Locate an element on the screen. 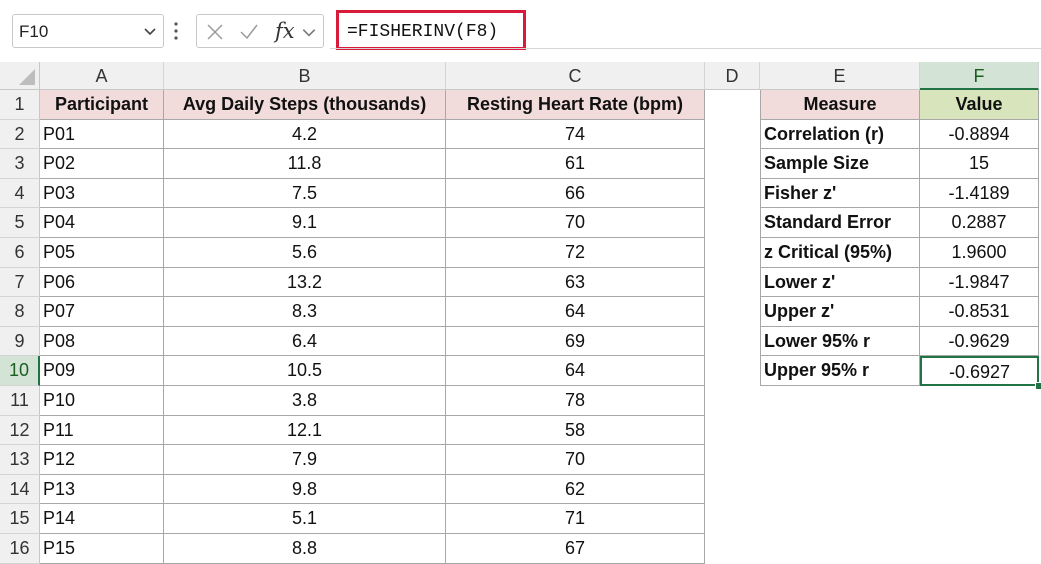 The height and width of the screenshot is (564, 1041). row-header-13: 13 is located at coordinates (20, 460).